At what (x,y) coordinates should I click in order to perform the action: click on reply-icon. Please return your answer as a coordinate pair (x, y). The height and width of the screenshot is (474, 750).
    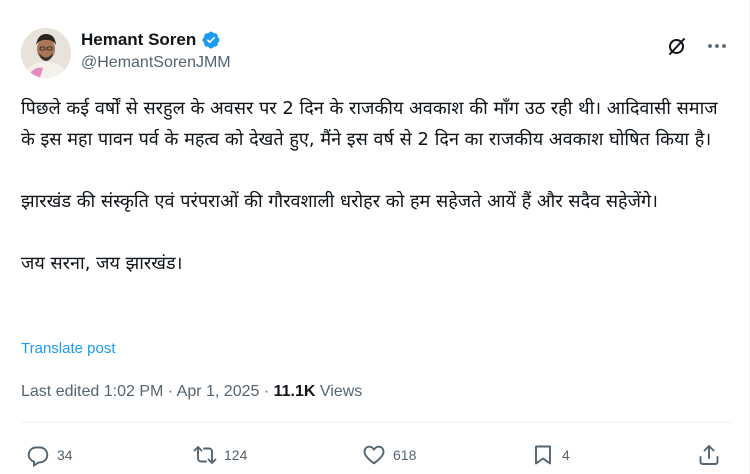
    Looking at the image, I should click on (38, 456).